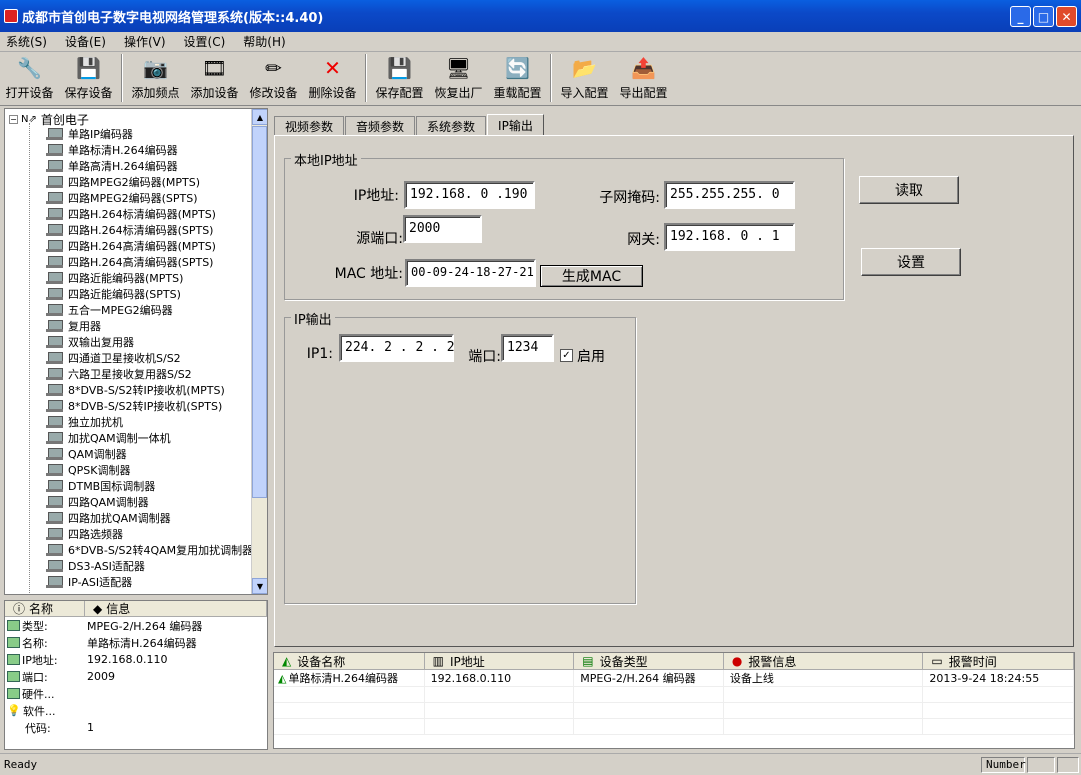 The height and width of the screenshot is (775, 1081). What do you see at coordinates (88, 78) in the screenshot?
I see `save-device-button: 💾 保存设备` at bounding box center [88, 78].